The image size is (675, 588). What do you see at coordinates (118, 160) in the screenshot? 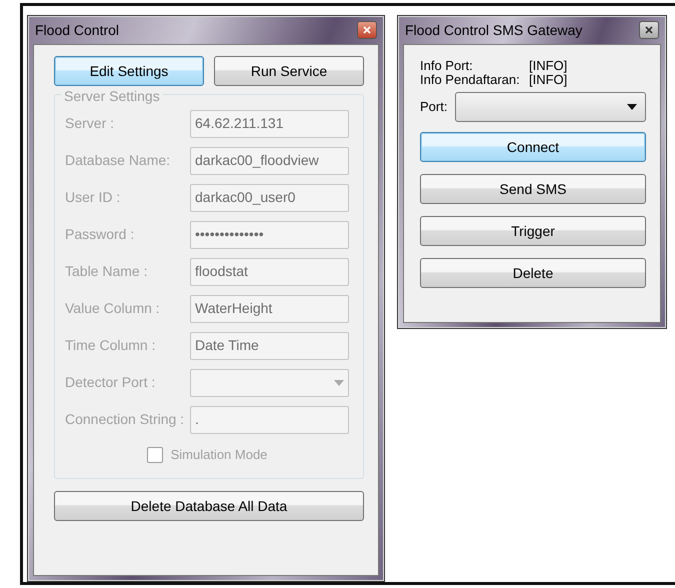
I see `field-label: Database Name:` at bounding box center [118, 160].